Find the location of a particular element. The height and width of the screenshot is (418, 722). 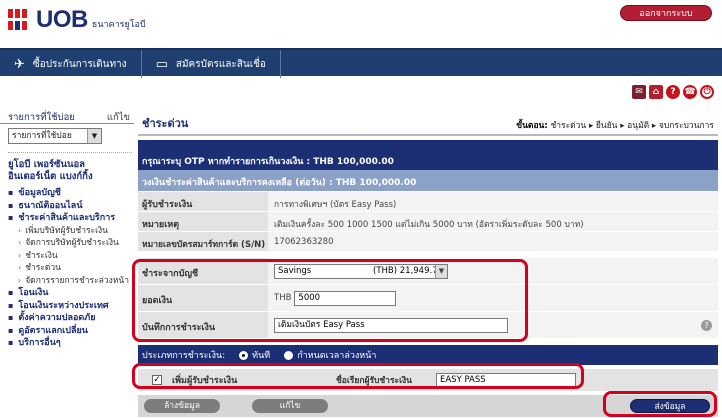

submit-button: ส่งข้อมูล is located at coordinates (670, 406).